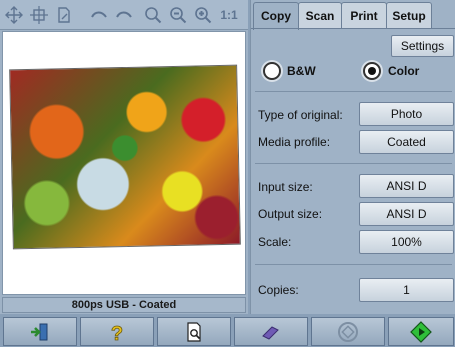 Image resolution: width=455 pixels, height=347 pixels. Describe the element at coordinates (14, 15) in the screenshot. I see `fit-icon` at that location.